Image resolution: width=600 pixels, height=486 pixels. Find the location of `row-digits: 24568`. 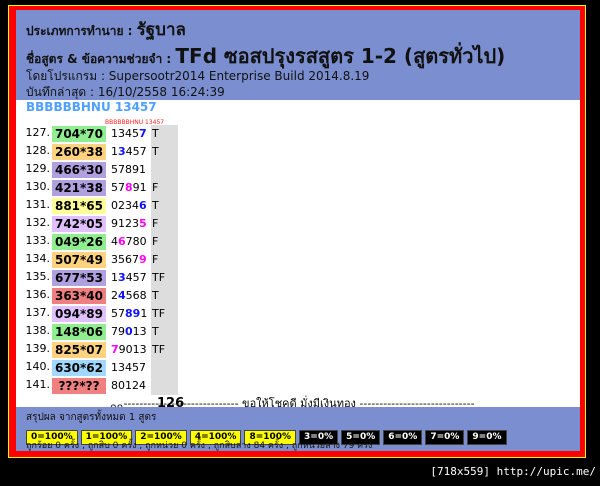

row-digits: 24568 is located at coordinates (129, 296).